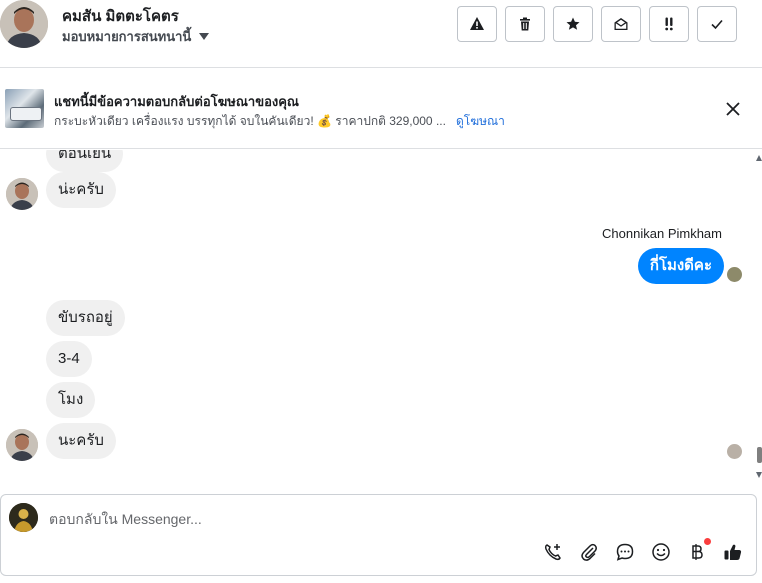 The height and width of the screenshot is (583, 762). Describe the element at coordinates (69, 359) in the screenshot. I see `message-bubble-incoming: 3-4` at that location.